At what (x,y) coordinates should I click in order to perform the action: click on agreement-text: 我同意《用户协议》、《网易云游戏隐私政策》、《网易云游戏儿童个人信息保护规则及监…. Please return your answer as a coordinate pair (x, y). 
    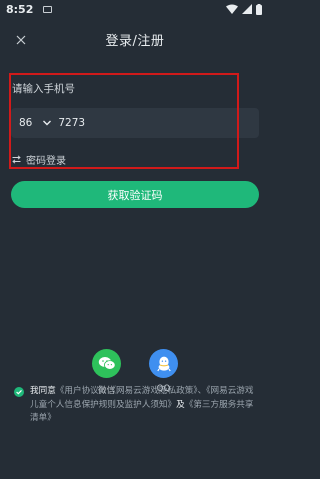
    Looking at the image, I should click on (145, 405).